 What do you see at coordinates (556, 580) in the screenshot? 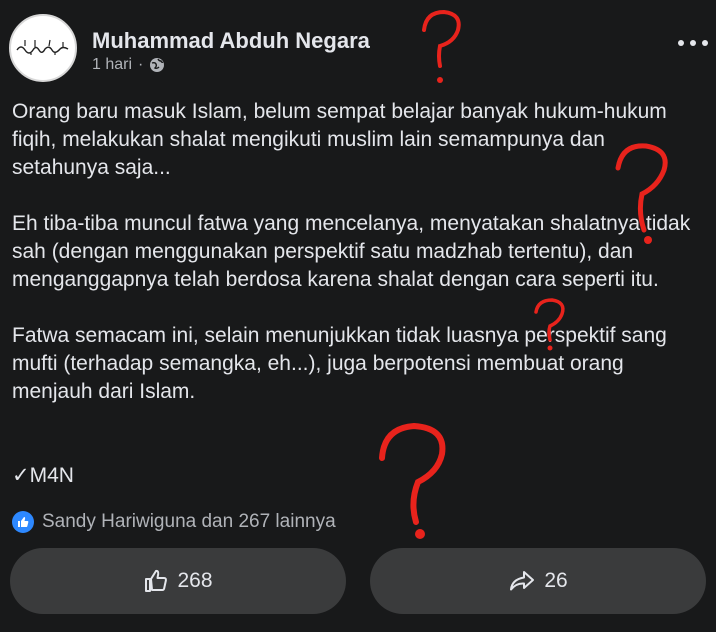
I see `share-count: 26` at bounding box center [556, 580].